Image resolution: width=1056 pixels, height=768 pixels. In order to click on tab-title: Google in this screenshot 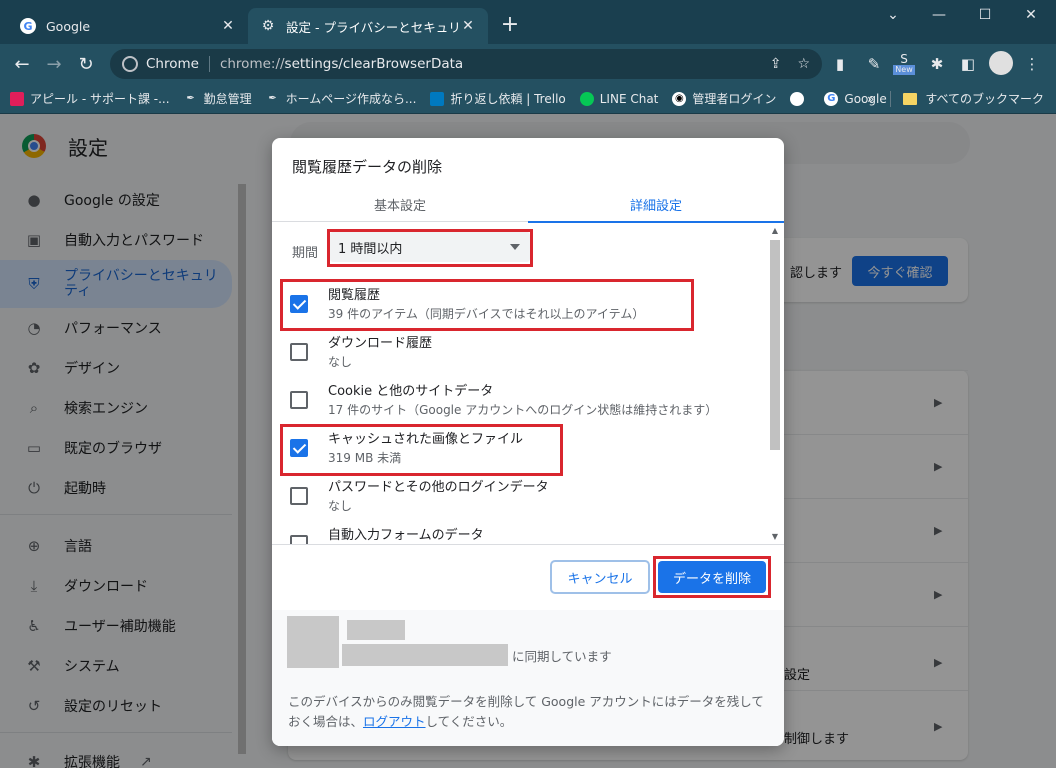, I will do `click(68, 26)`.